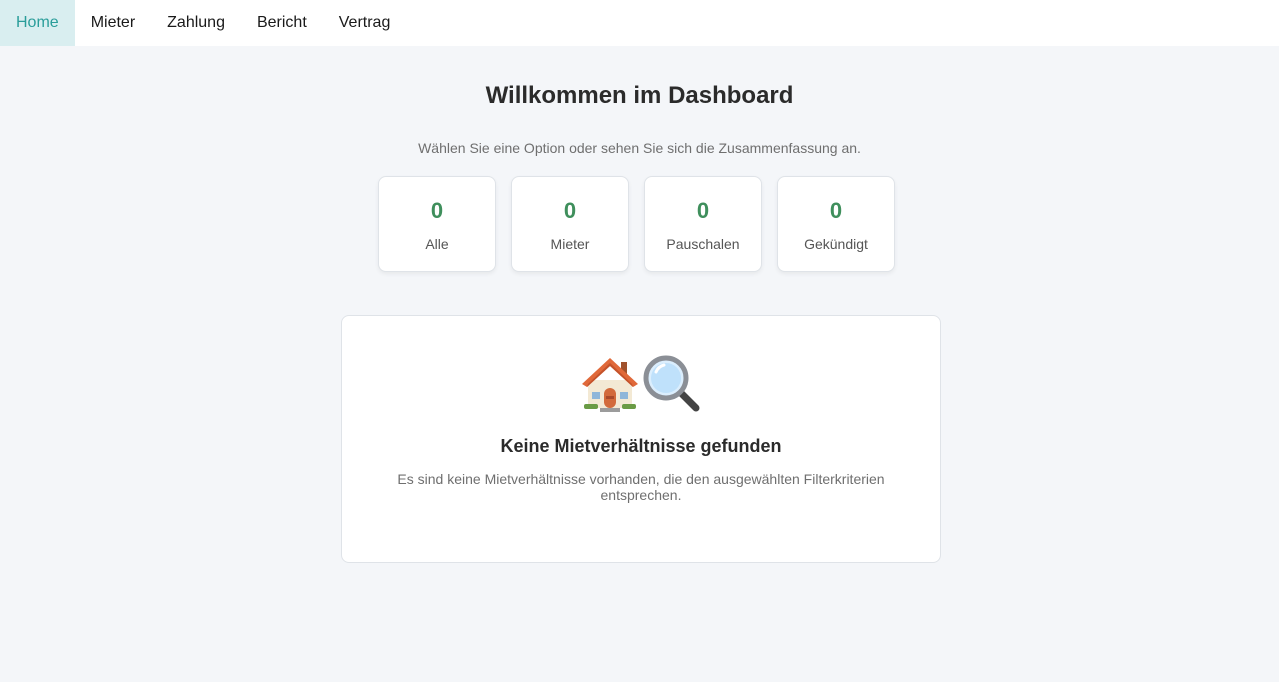 This screenshot has height=682, width=1279. What do you see at coordinates (836, 244) in the screenshot?
I see `stat-label: Gekündigt` at bounding box center [836, 244].